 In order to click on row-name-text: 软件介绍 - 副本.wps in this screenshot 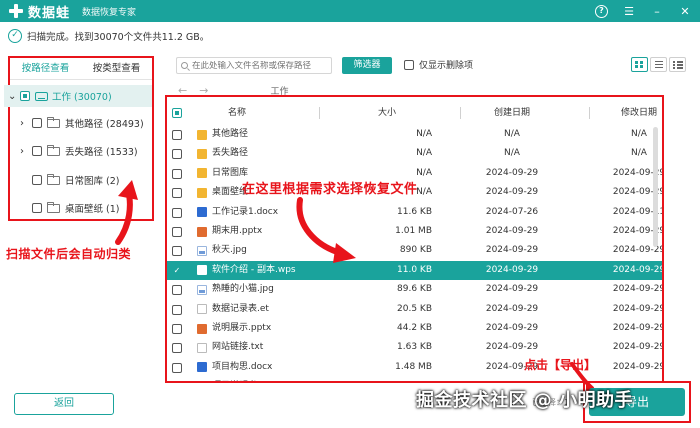, I will do `click(254, 269)`.